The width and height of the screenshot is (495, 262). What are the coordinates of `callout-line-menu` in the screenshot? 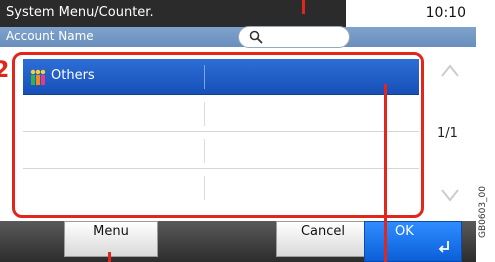 It's located at (109, 257).